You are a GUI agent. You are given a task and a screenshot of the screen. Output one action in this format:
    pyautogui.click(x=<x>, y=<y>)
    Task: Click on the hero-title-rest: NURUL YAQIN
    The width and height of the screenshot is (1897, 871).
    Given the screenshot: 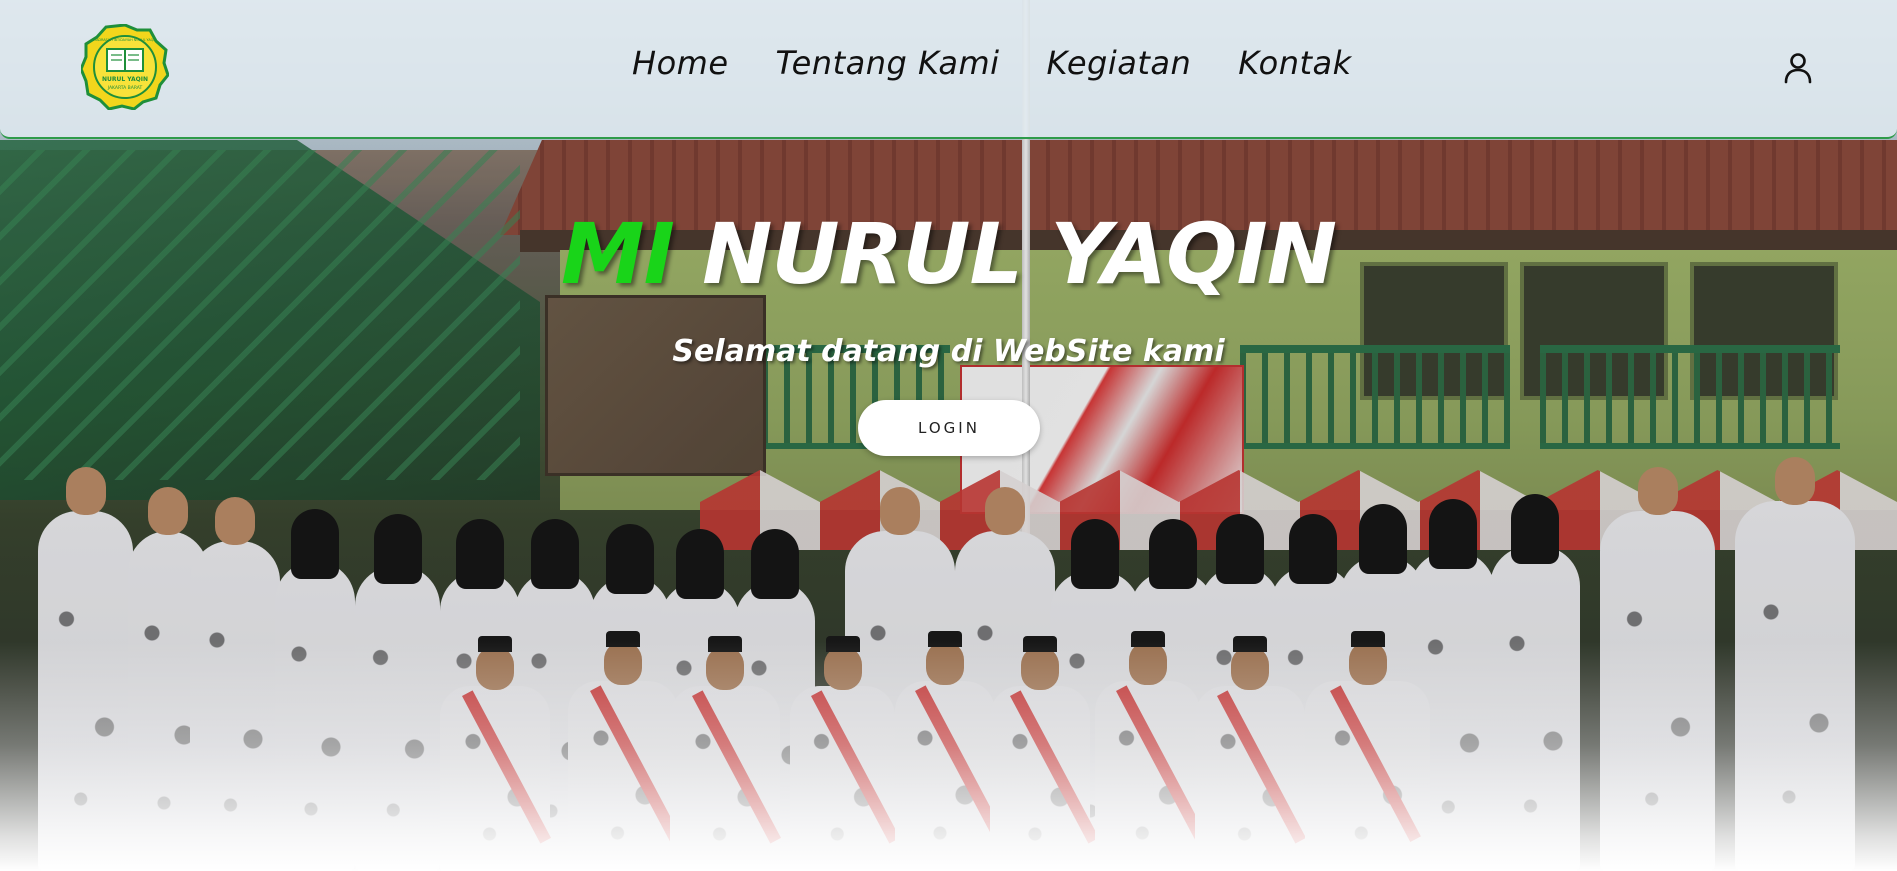 What is the action you would take?
    pyautogui.click(x=1019, y=254)
    